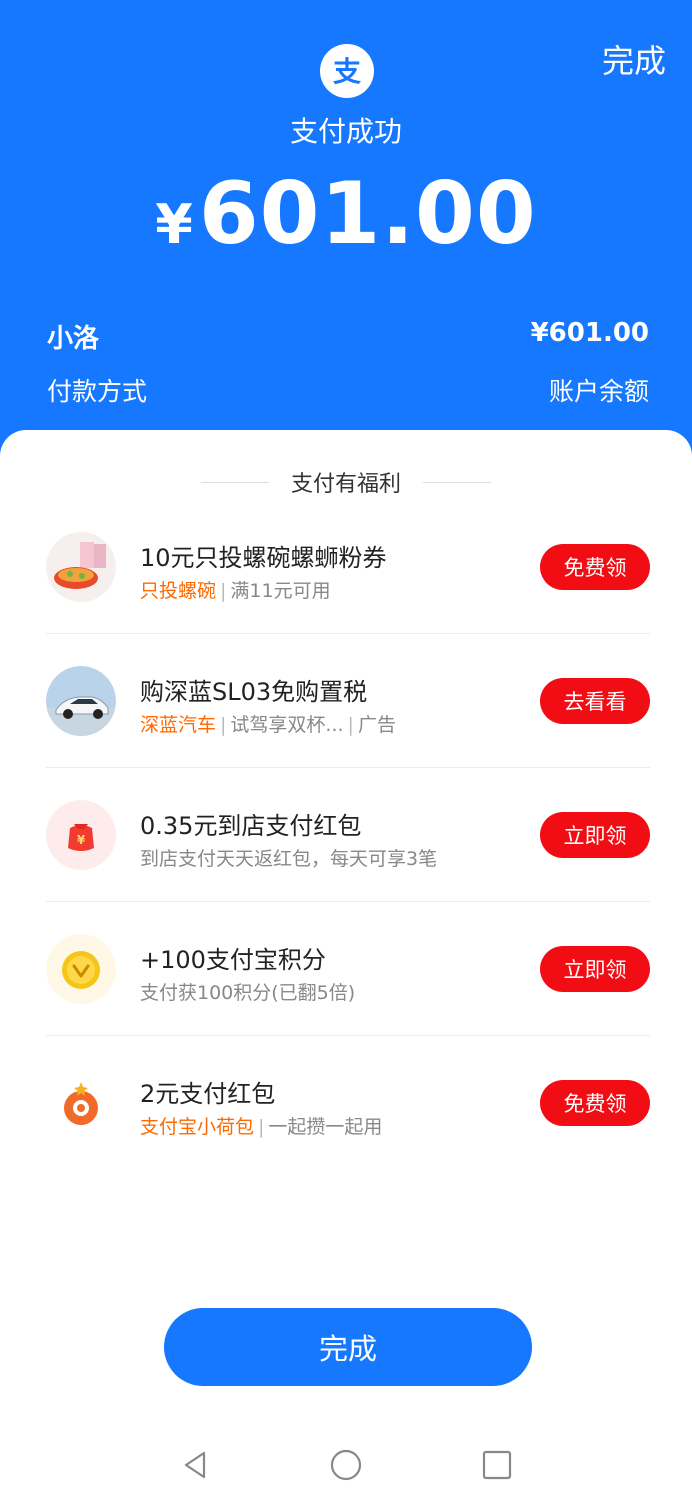  What do you see at coordinates (178, 591) in the screenshot?
I see `benefit-brand: 只投螺碗` at bounding box center [178, 591].